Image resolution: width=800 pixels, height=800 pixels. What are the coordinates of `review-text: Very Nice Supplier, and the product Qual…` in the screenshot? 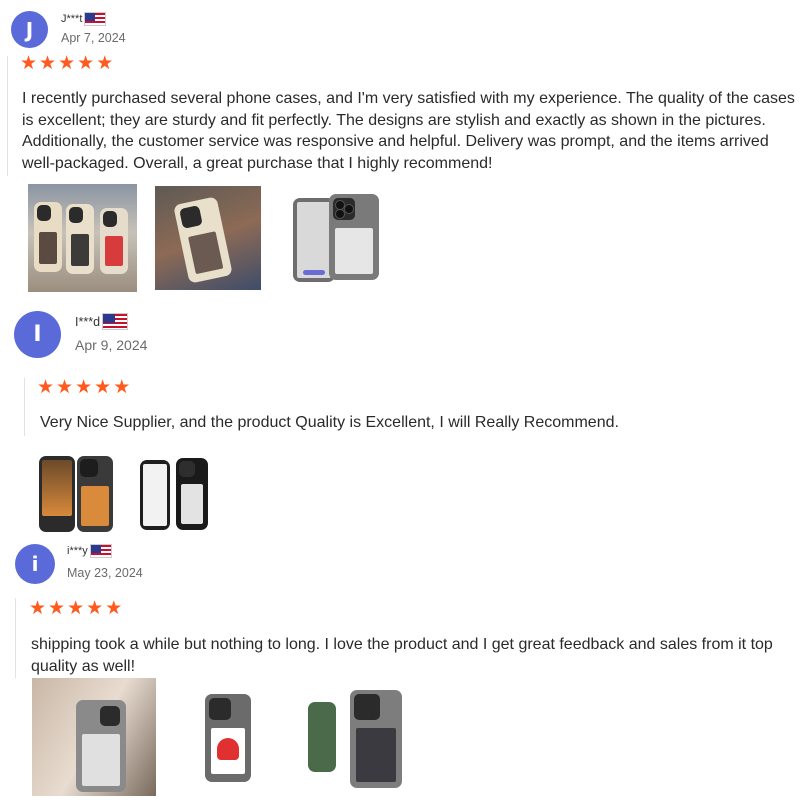 It's located at (329, 422).